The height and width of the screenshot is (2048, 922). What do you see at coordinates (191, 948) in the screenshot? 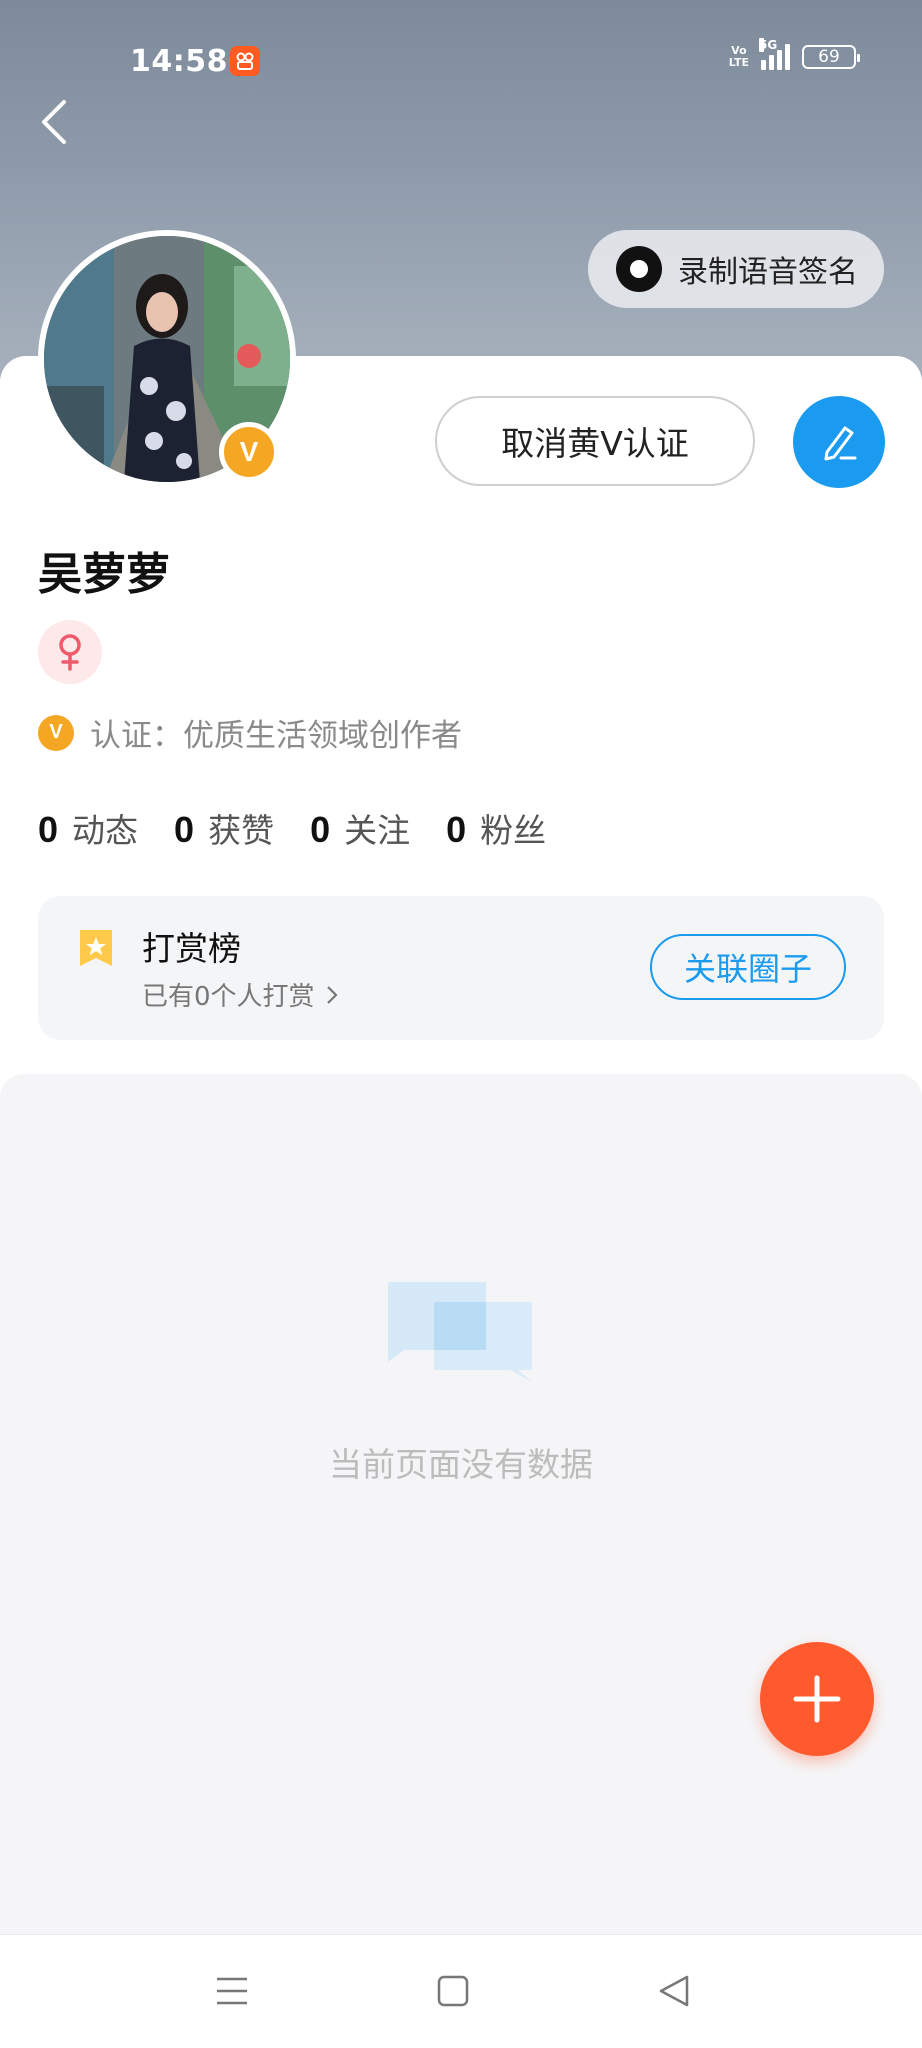
I see `reward-title: 打赏榜` at bounding box center [191, 948].